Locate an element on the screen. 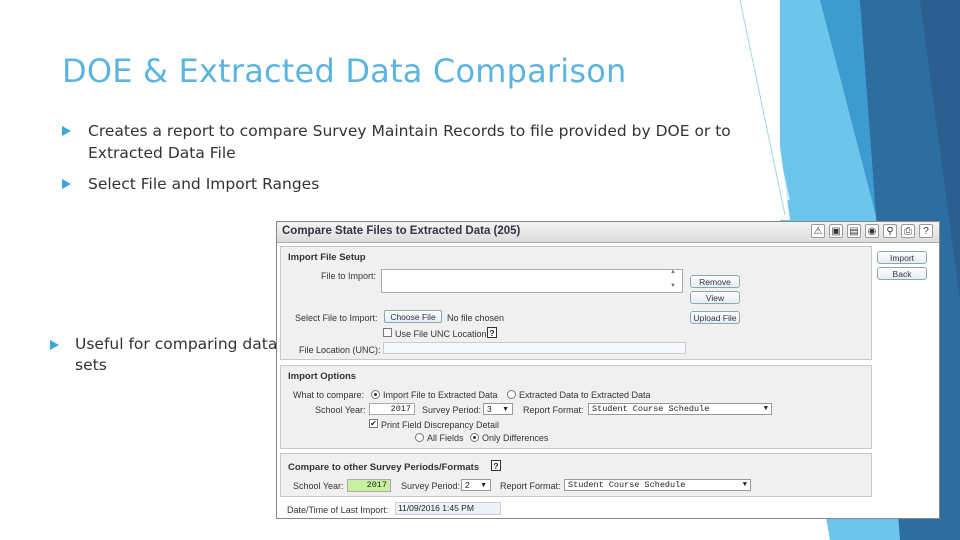 This screenshot has height=540, width=960. file-to-import-label: File to Import: is located at coordinates (349, 276).